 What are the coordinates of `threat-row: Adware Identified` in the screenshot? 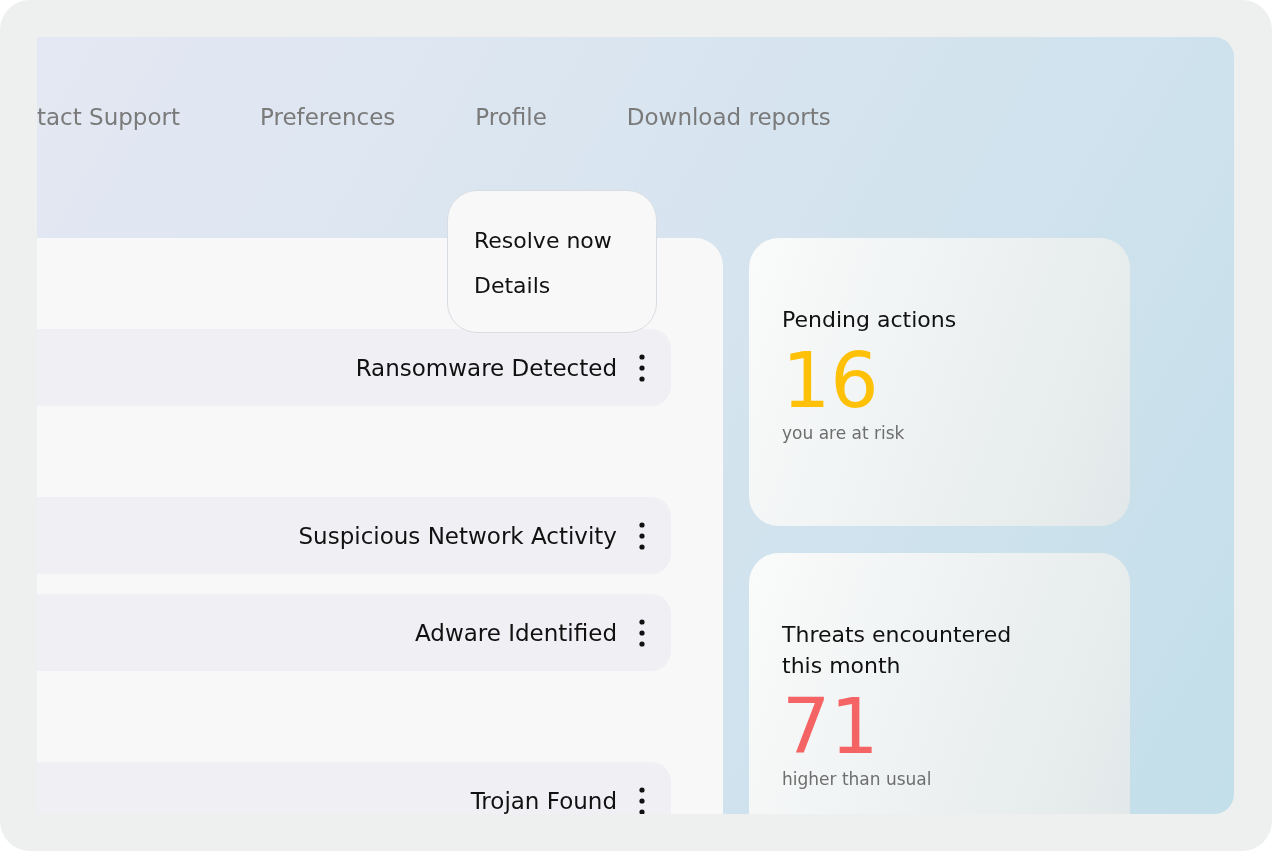 It's located at (354, 632).